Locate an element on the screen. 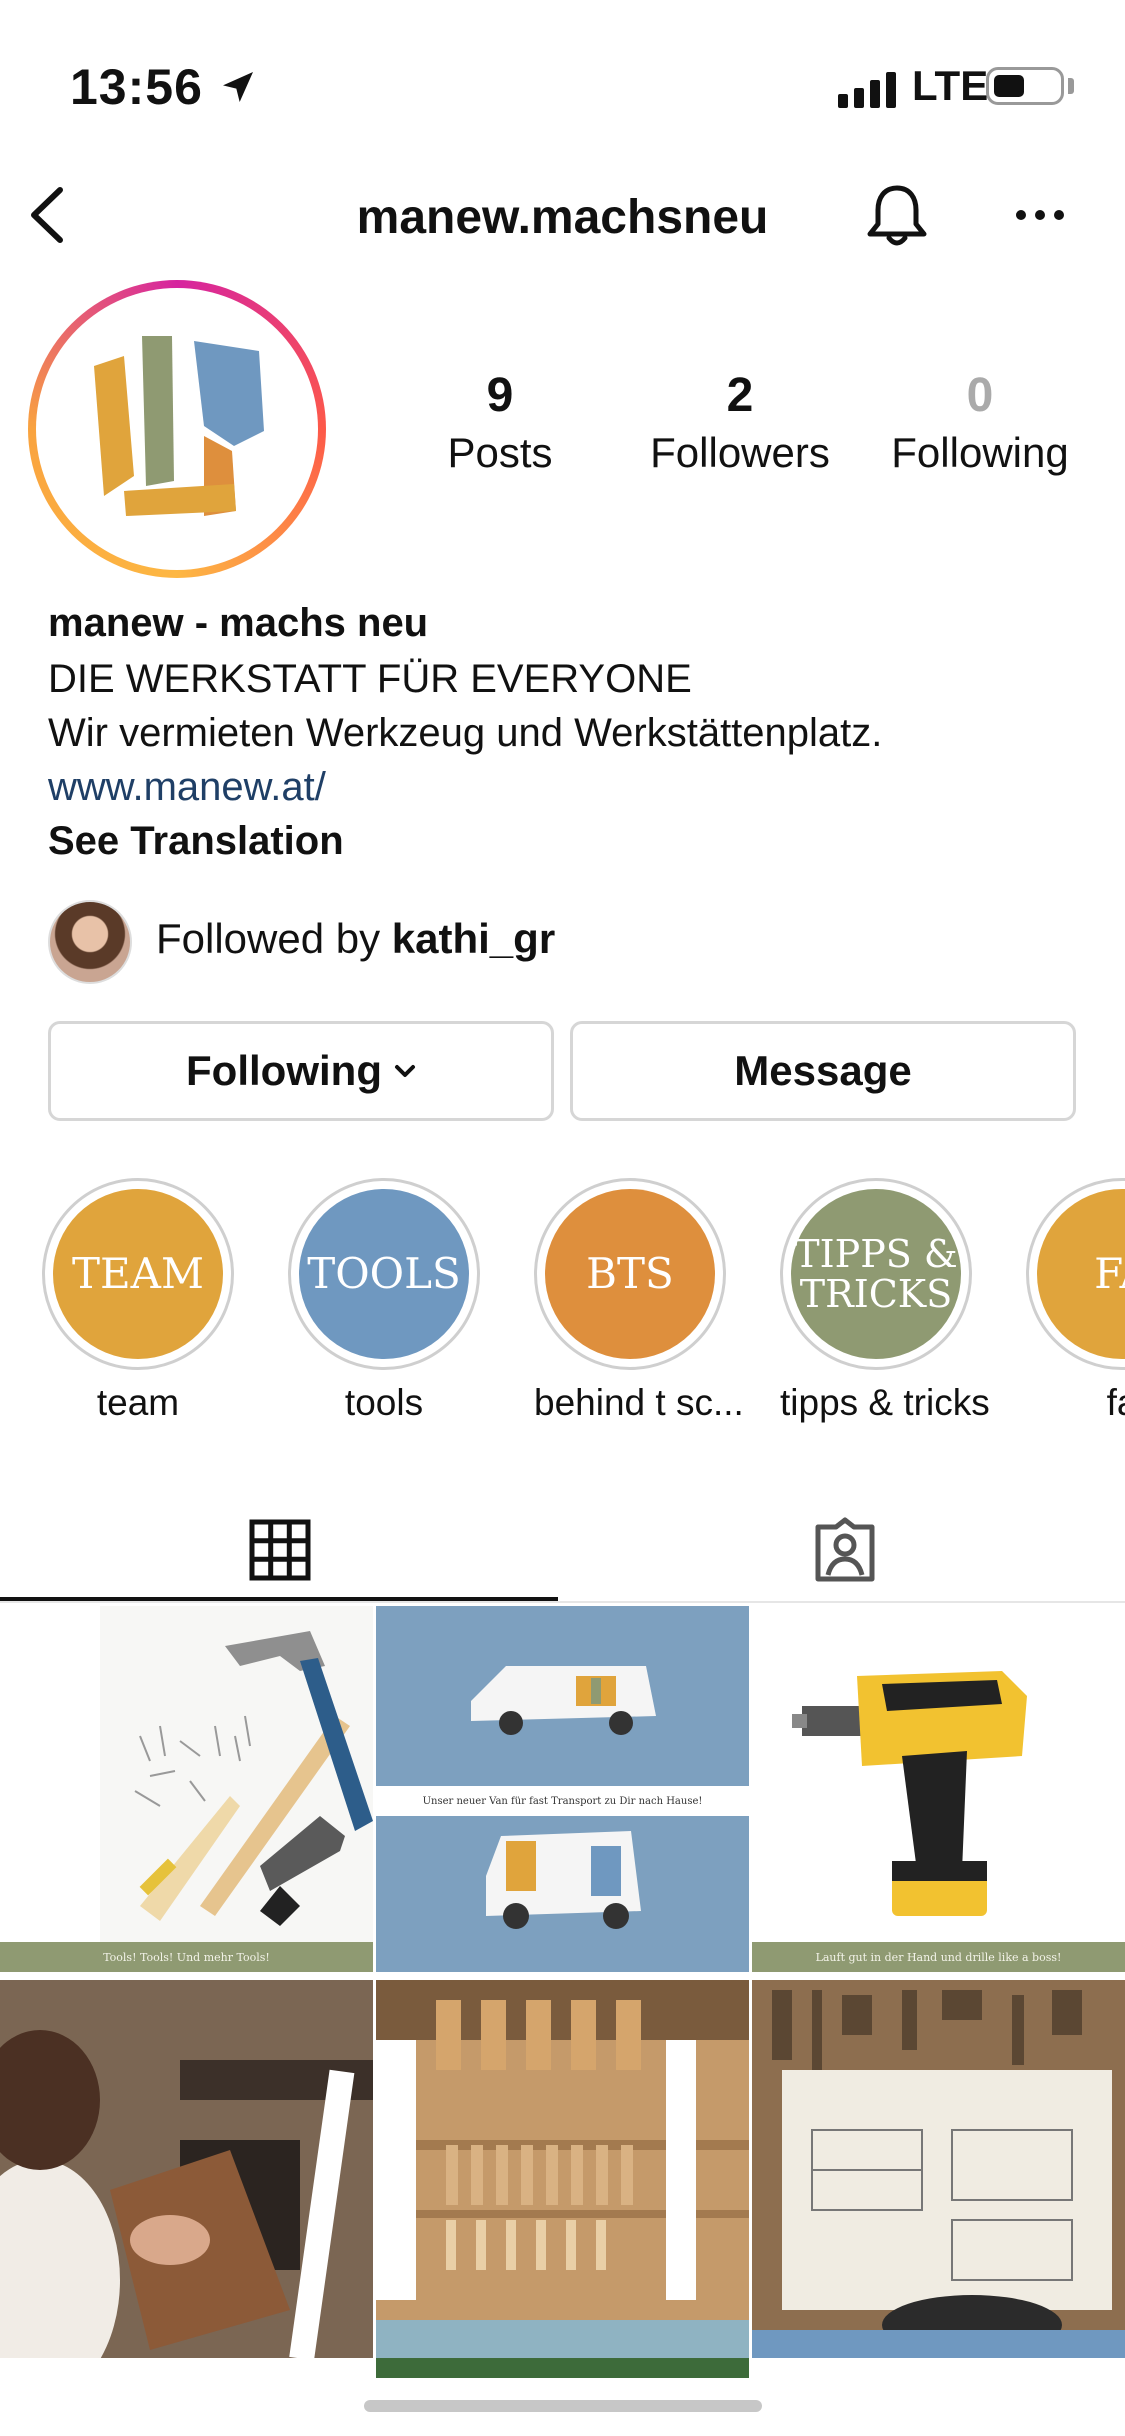 This screenshot has height=2436, width=1125. highlight-fa-cover: FA is located at coordinates (1081, 1274).